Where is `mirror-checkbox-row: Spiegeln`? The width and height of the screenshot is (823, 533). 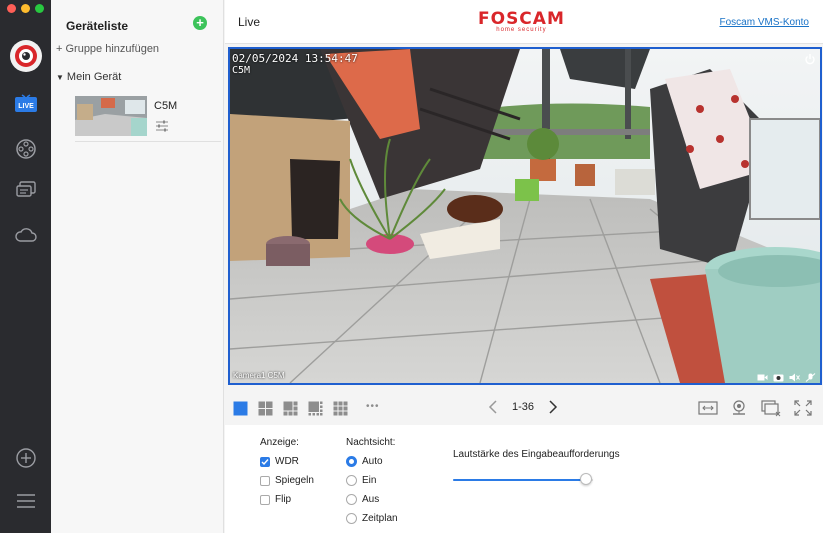 mirror-checkbox-row: Spiegeln is located at coordinates (287, 480).